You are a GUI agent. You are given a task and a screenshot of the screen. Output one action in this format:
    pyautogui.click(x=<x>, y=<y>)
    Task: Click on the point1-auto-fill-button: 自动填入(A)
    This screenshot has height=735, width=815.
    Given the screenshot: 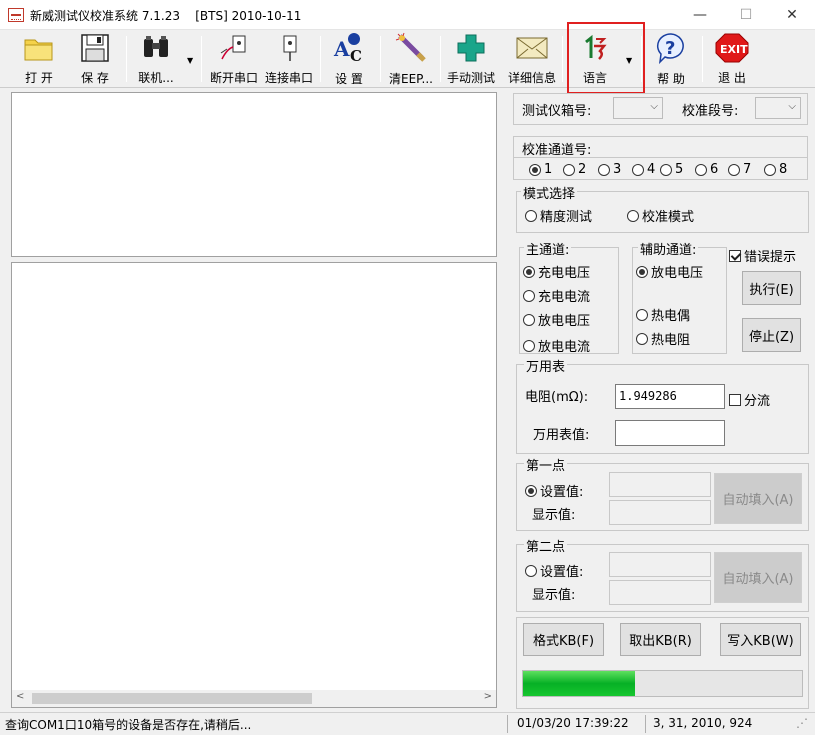 What is the action you would take?
    pyautogui.click(x=758, y=498)
    